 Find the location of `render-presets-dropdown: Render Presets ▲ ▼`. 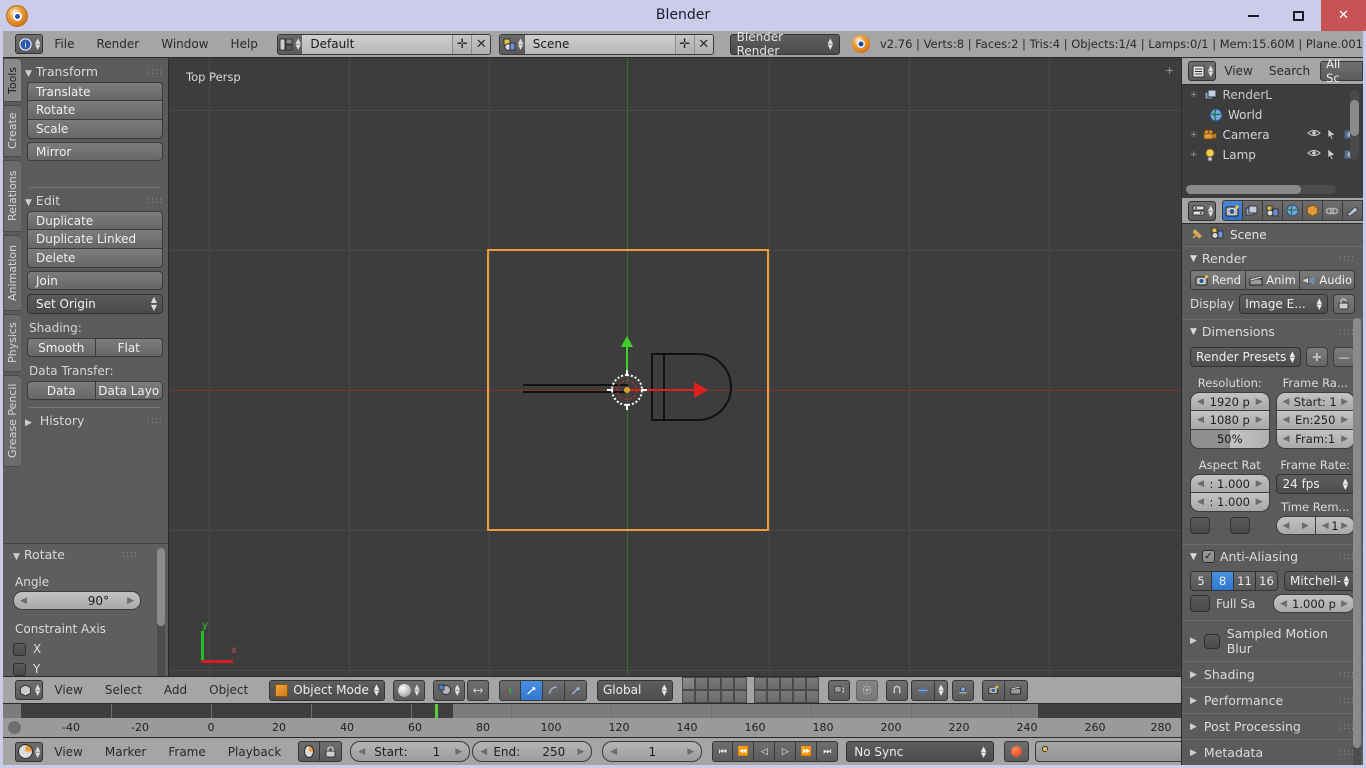

render-presets-dropdown: Render Presets ▲ ▼ is located at coordinates (1245, 357).